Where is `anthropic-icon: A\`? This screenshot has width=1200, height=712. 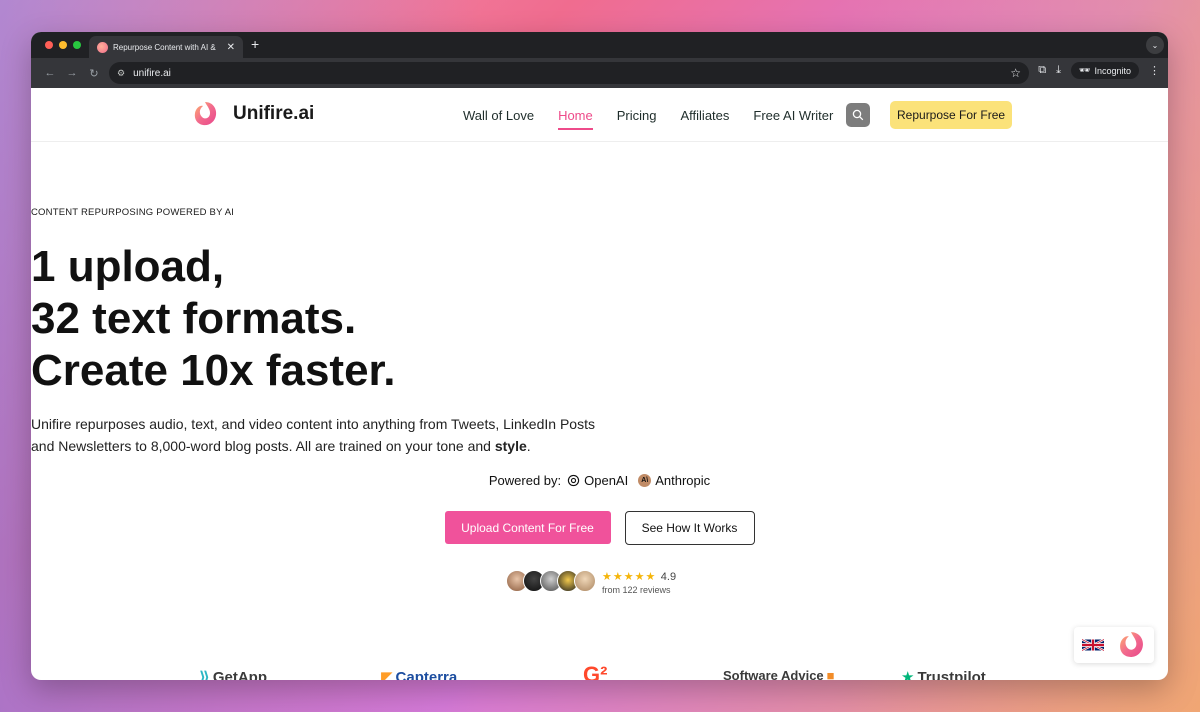 anthropic-icon: A\ is located at coordinates (645, 480).